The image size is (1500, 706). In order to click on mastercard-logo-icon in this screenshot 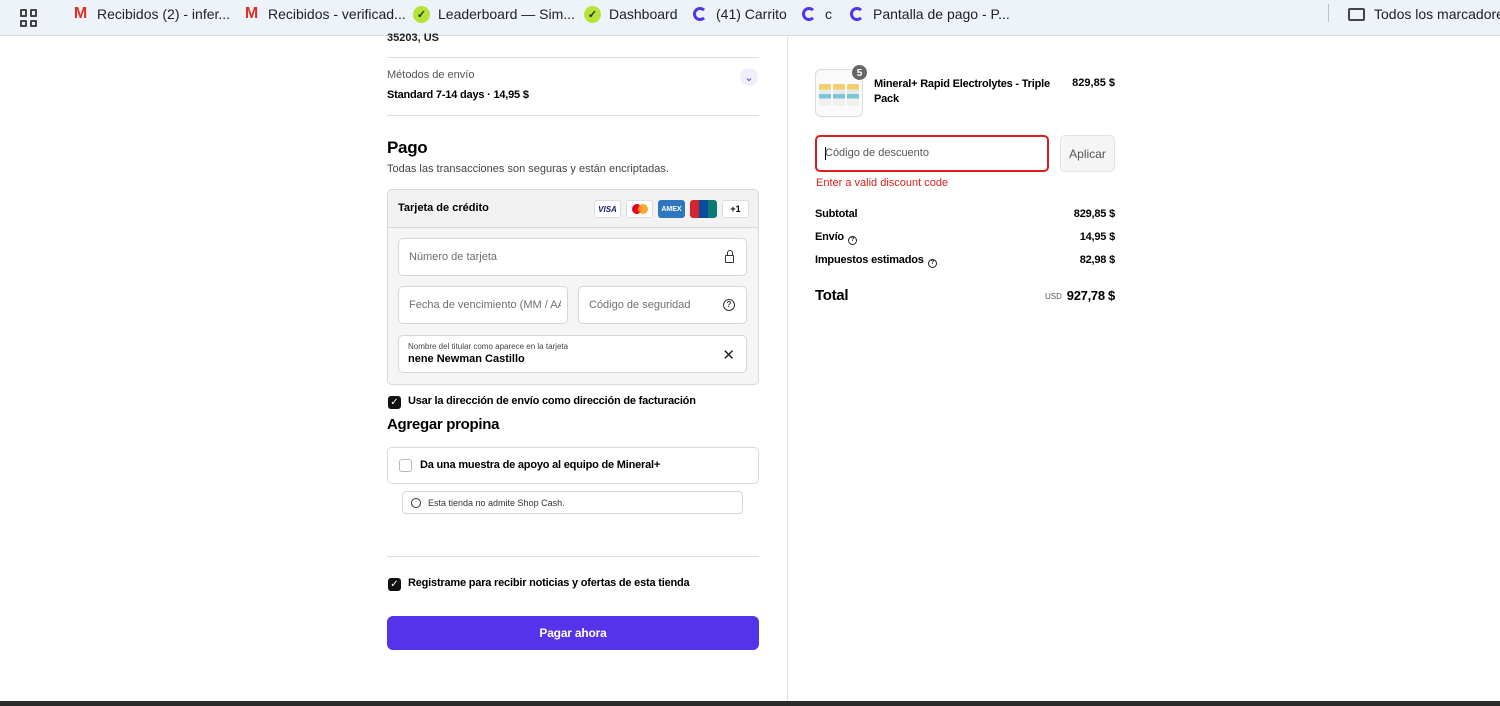, I will do `click(639, 209)`.